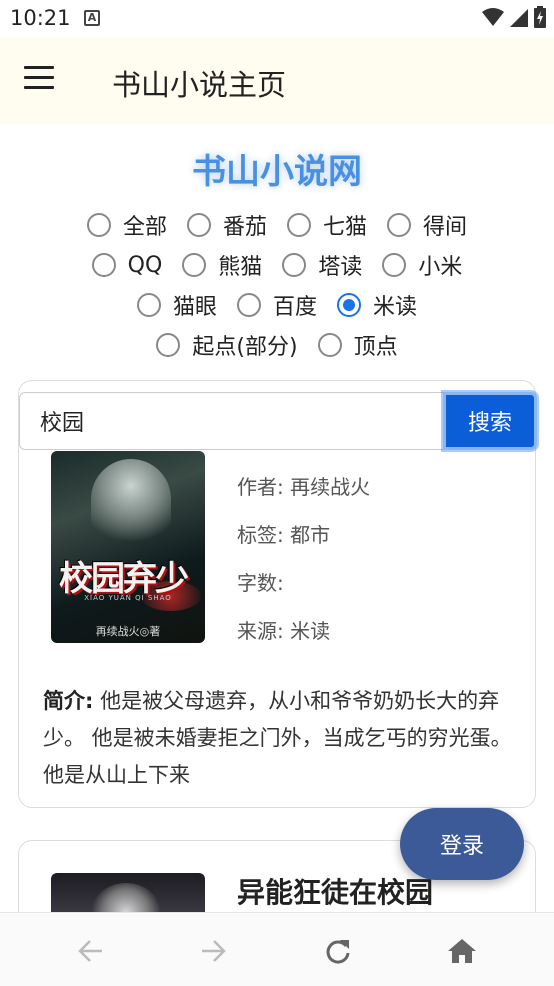 The width and height of the screenshot is (554, 986). Describe the element at coordinates (92, 18) in the screenshot. I see `notification-icon: A` at that location.